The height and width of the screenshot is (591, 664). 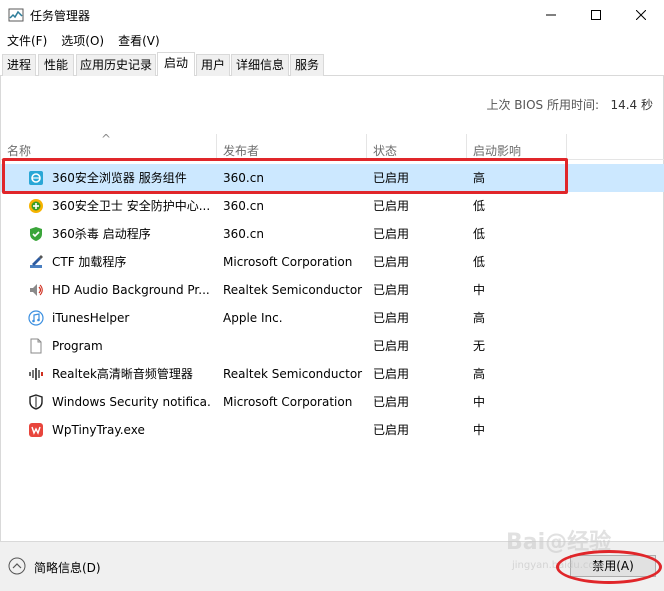 I want to click on speaker-icon, so click(x=36, y=290).